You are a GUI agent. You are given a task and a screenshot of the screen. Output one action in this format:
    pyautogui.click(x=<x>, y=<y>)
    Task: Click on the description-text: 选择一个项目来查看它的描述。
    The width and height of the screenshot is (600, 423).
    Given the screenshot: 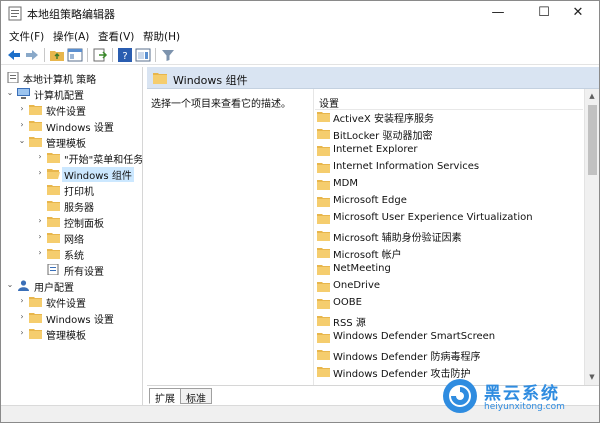 What is the action you would take?
    pyautogui.click(x=221, y=104)
    